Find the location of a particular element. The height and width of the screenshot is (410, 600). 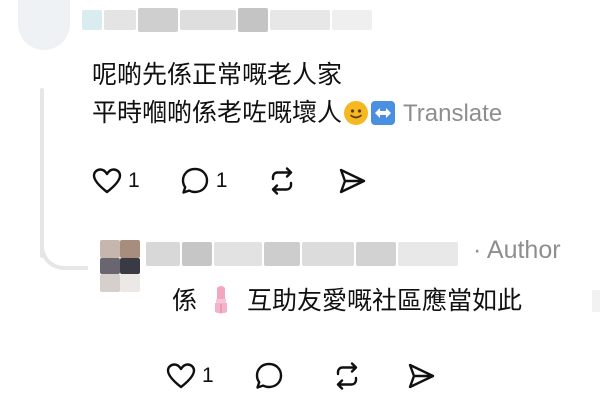

translate-link: Translate is located at coordinates (452, 113).